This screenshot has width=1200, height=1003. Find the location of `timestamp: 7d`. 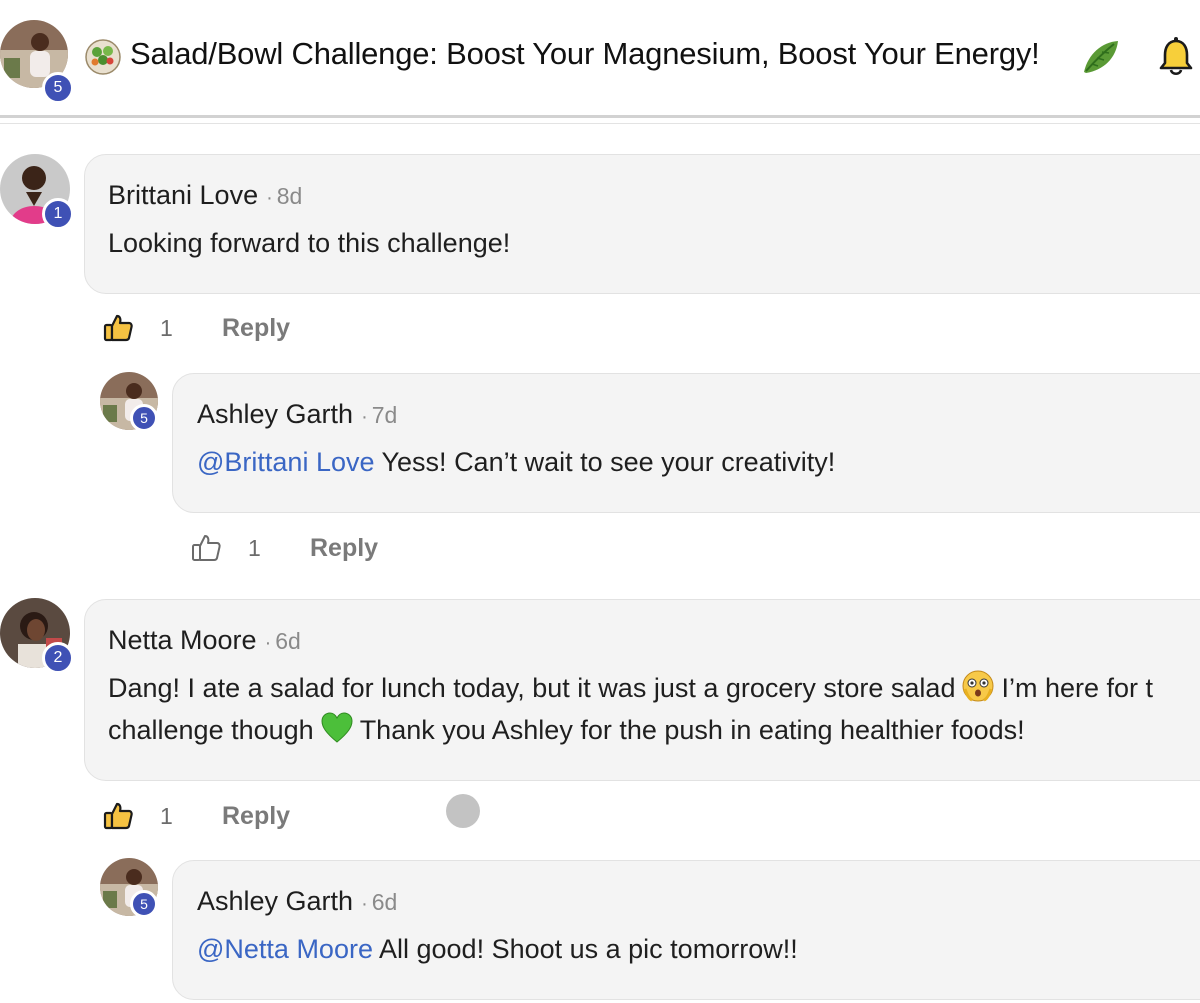

timestamp: 7d is located at coordinates (384, 415).